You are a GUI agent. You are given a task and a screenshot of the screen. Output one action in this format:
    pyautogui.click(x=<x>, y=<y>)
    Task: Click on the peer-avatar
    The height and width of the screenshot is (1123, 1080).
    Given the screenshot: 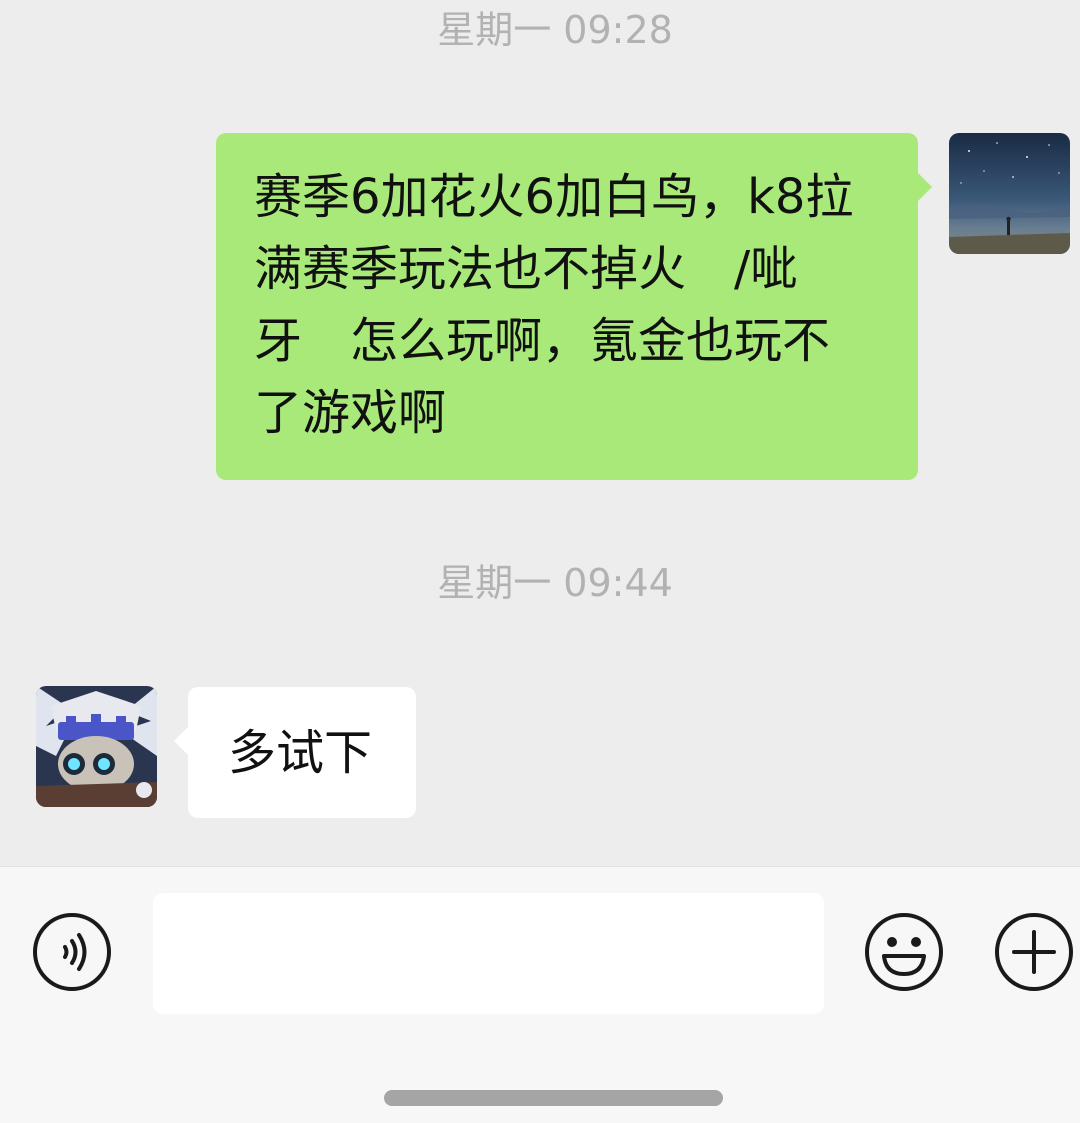 What is the action you would take?
    pyautogui.click(x=96, y=746)
    